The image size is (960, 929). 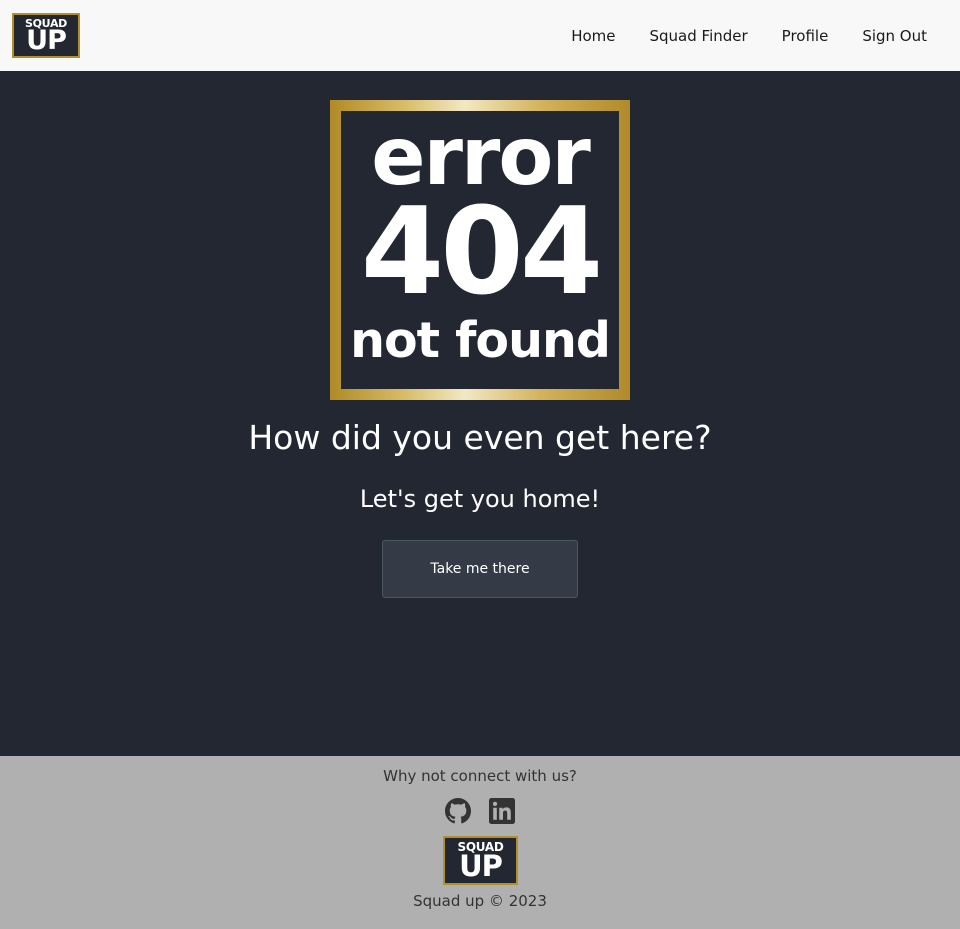 What do you see at coordinates (765, 35) in the screenshot?
I see `nav-links: Home Squad Finder Profile Sign Out` at bounding box center [765, 35].